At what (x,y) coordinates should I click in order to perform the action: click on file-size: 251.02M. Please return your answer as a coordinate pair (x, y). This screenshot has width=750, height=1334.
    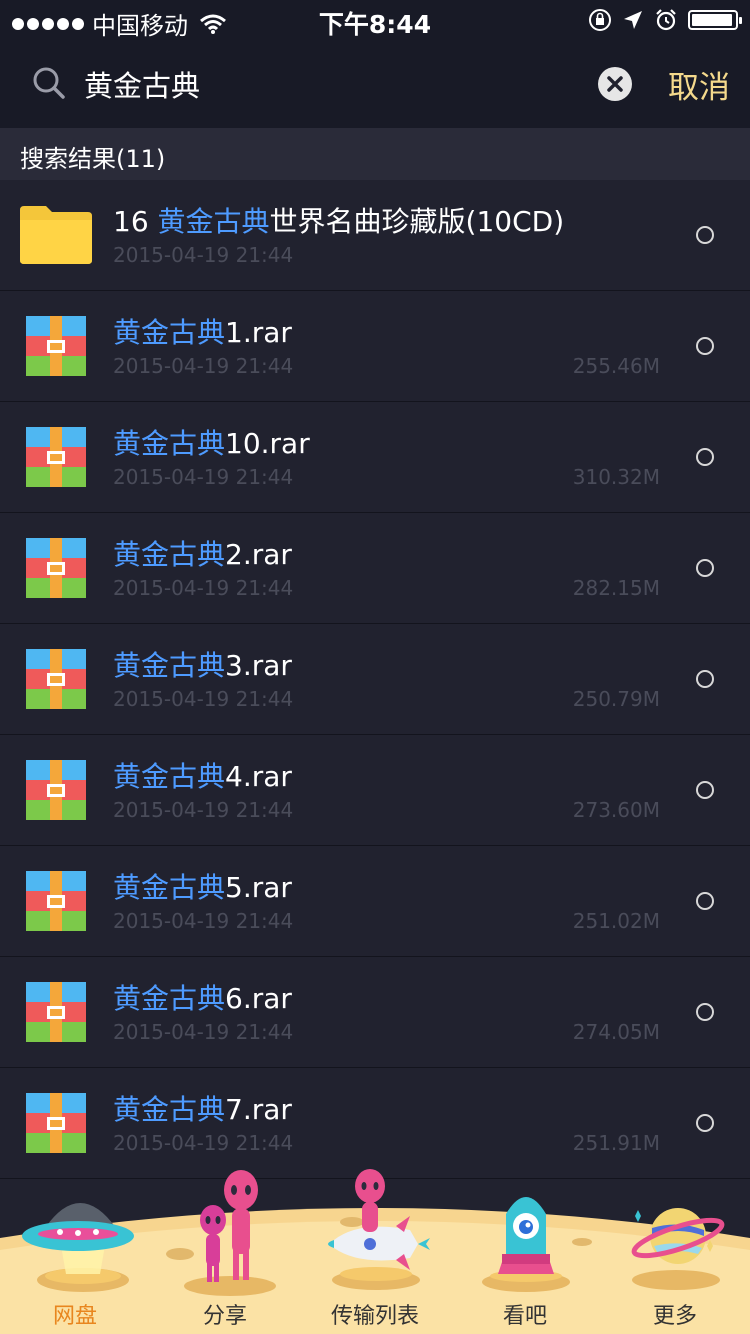
    Looking at the image, I should click on (616, 921).